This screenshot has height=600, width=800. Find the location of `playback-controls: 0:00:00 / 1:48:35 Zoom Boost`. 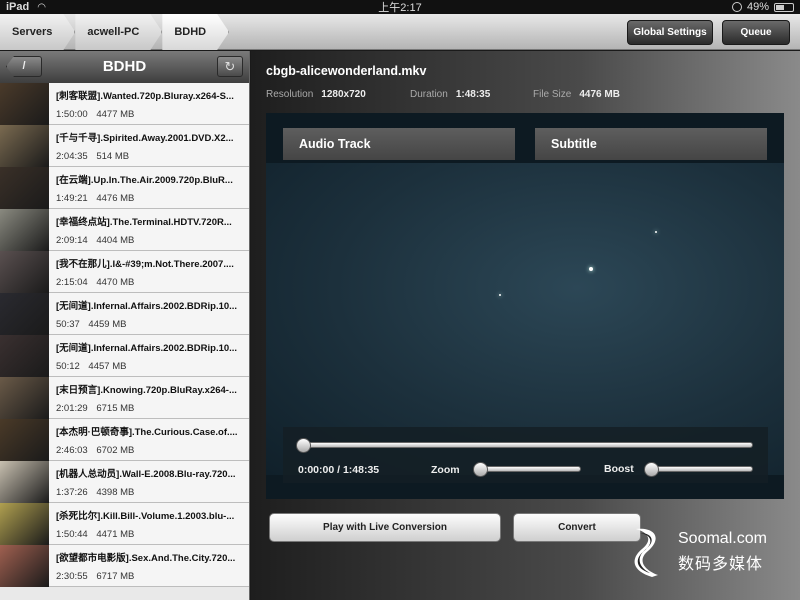

playback-controls: 0:00:00 / 1:48:35 Zoom Boost is located at coordinates (525, 455).